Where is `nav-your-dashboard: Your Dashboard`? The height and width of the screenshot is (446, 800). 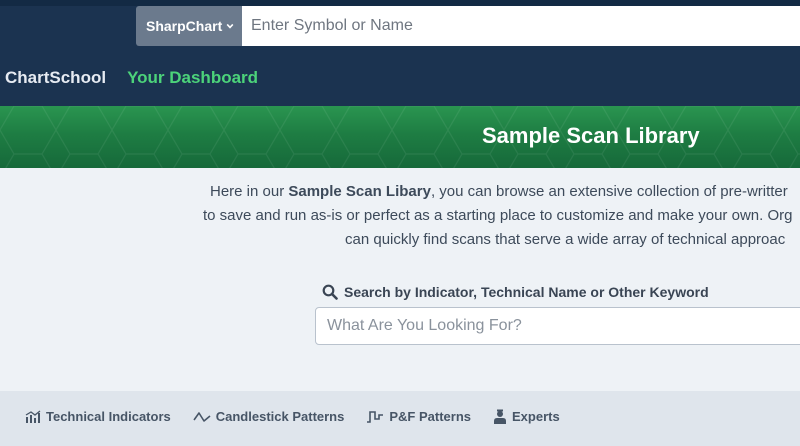 nav-your-dashboard: Your Dashboard is located at coordinates (192, 78).